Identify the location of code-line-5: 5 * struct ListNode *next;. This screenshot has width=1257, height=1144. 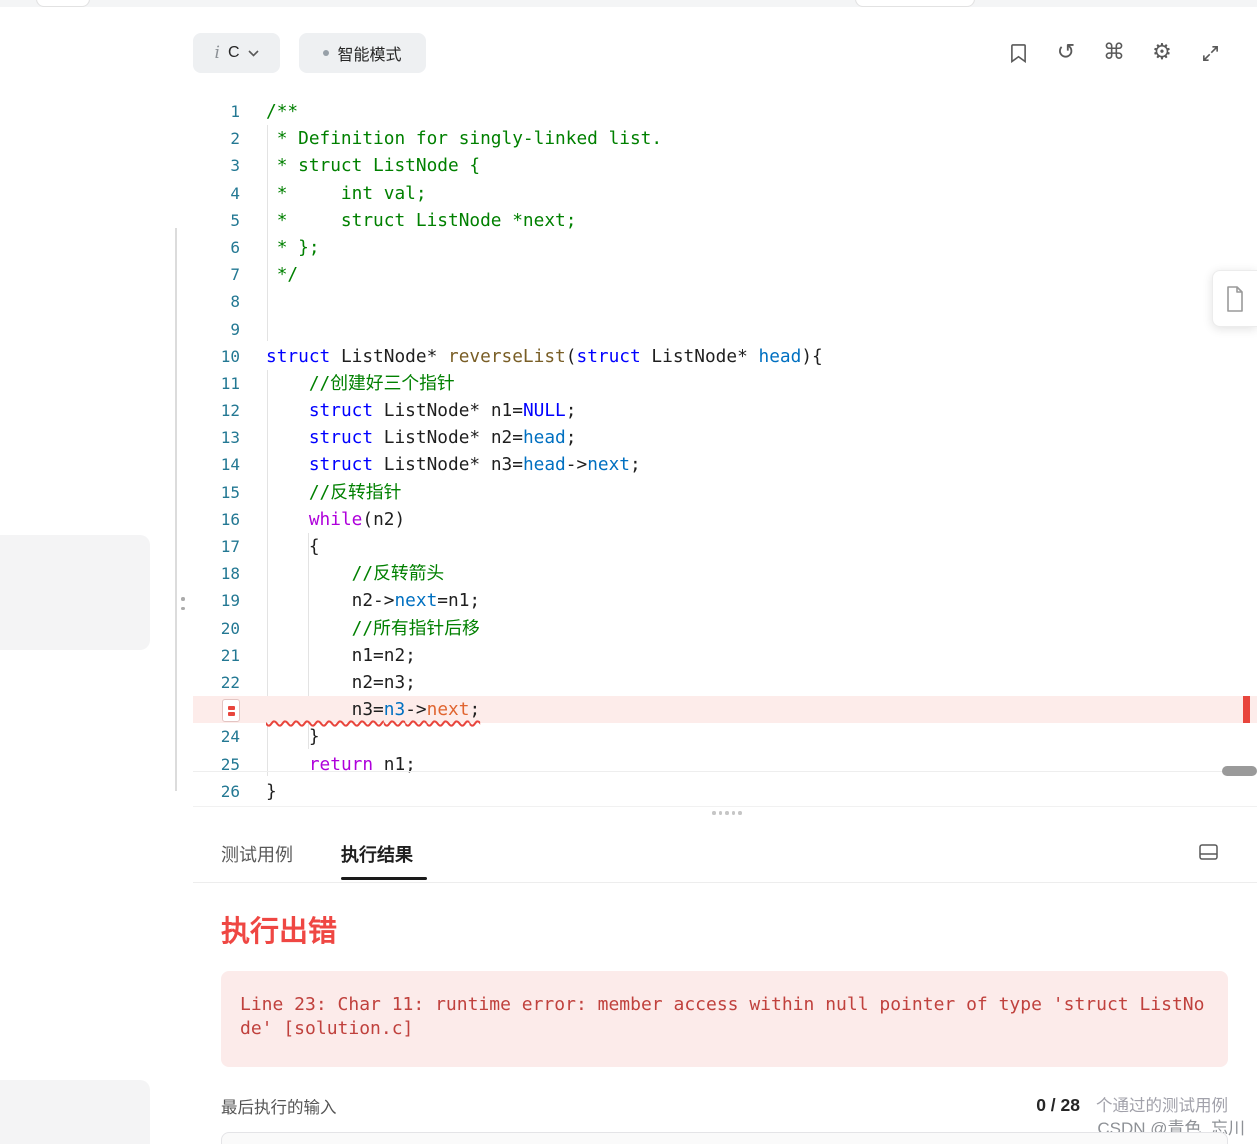
(725, 220).